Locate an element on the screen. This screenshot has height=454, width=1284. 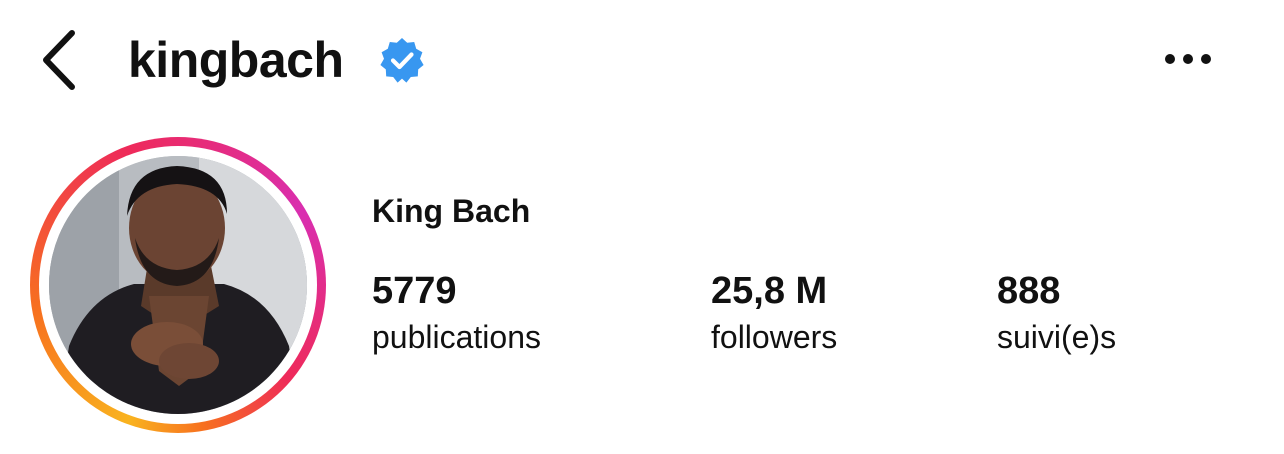
stat-posts: 5779 publications is located at coordinates (456, 313).